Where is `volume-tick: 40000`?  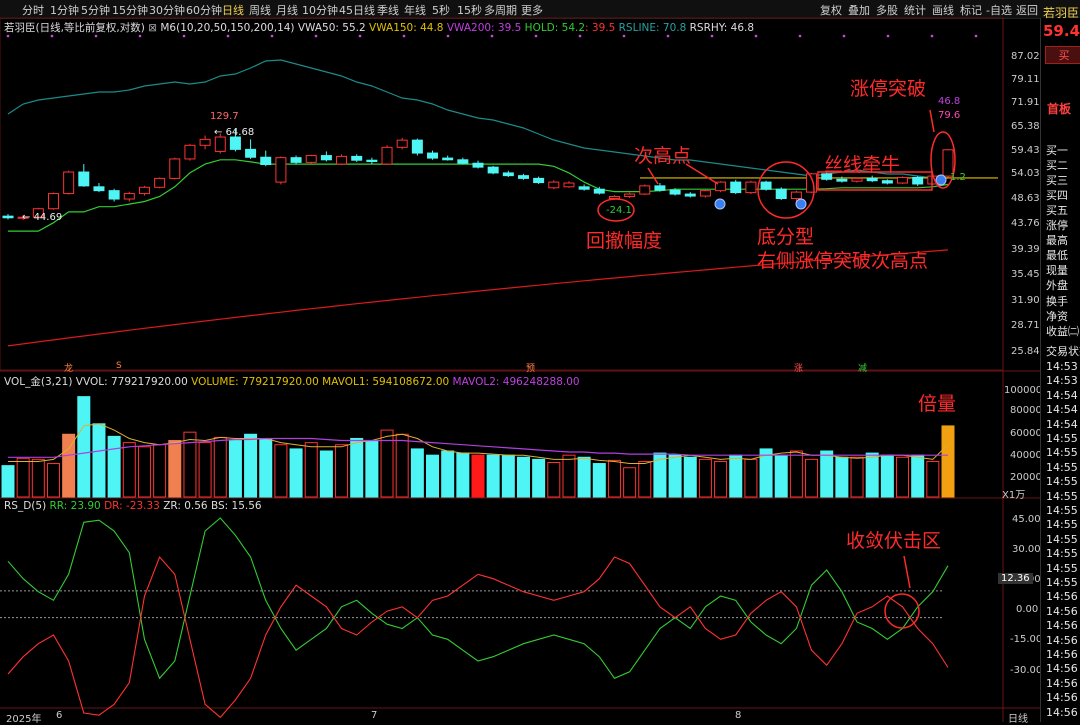
volume-tick: 40000 is located at coordinates (1026, 455).